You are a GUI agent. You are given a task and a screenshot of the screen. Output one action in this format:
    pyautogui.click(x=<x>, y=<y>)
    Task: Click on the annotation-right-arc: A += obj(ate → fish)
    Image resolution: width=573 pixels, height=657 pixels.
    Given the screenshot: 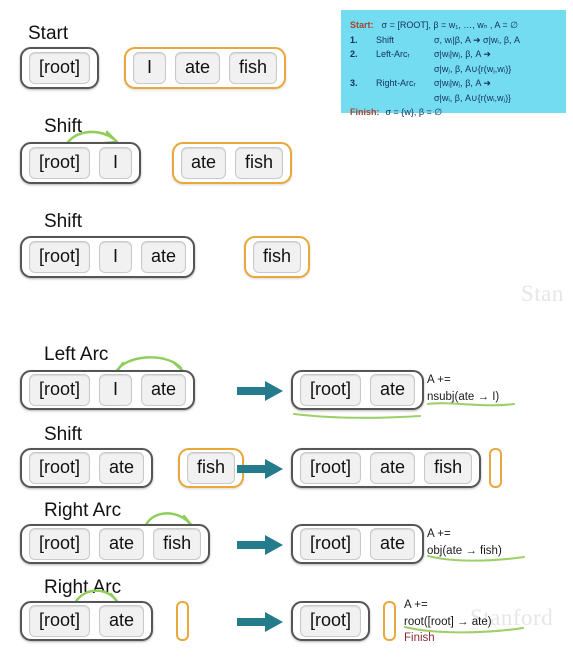 What is the action you would take?
    pyautogui.click(x=464, y=542)
    